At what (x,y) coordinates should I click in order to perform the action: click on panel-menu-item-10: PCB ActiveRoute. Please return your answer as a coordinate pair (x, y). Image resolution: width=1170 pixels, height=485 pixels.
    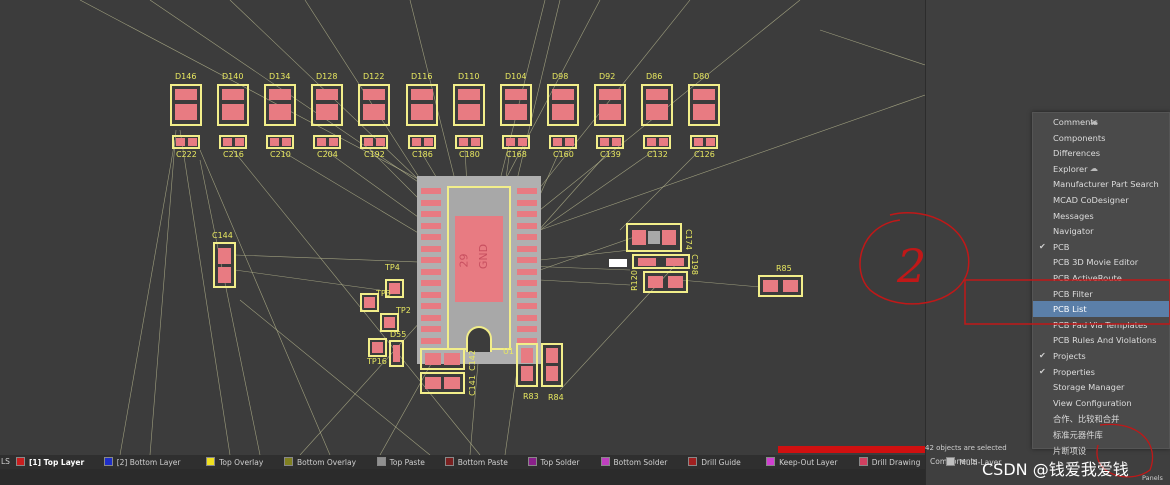
    Looking at the image, I should click on (1101, 278).